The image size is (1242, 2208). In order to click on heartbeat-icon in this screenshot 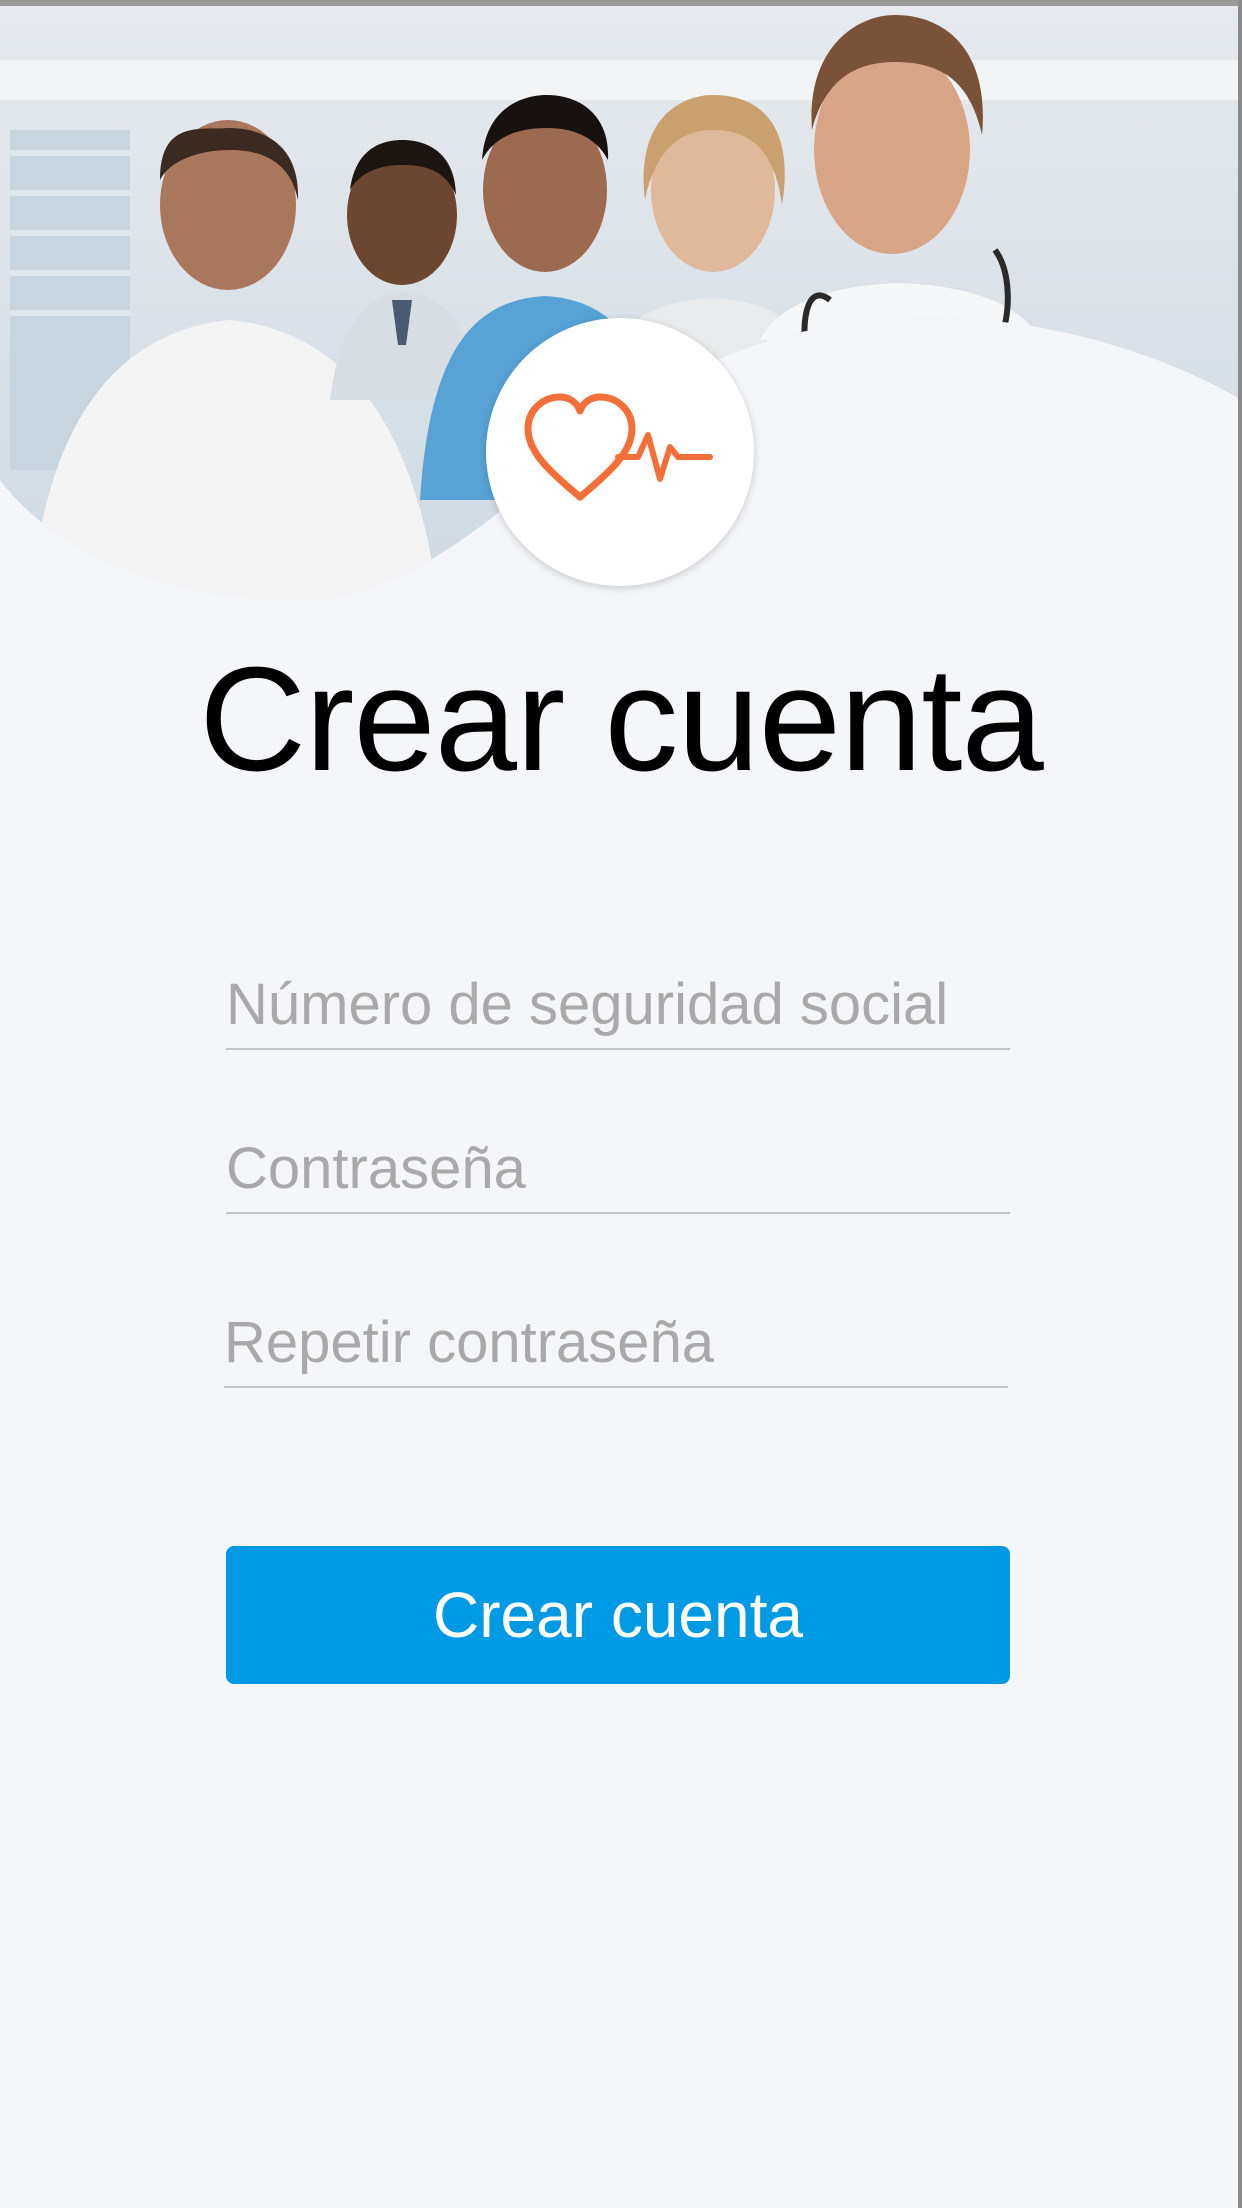, I will do `click(618, 447)`.